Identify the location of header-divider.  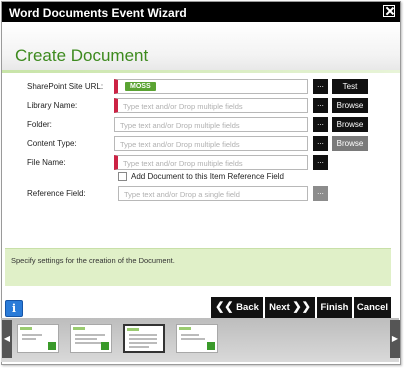
(201, 71).